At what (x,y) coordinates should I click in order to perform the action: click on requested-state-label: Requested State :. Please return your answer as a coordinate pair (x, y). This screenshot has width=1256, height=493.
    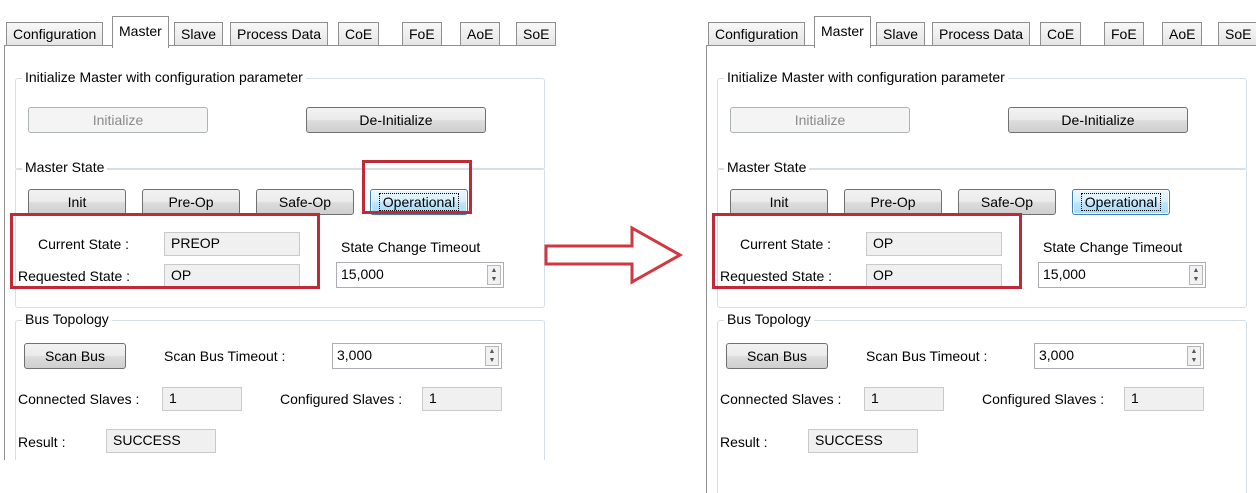
    Looking at the image, I should click on (776, 276).